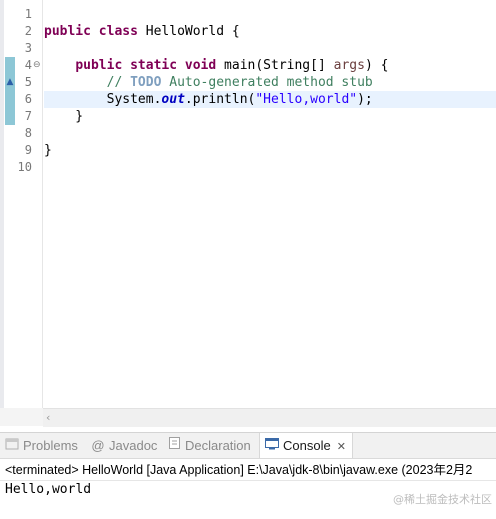 This screenshot has width=496, height=519. I want to click on tab-problems: Problems, so click(41, 445).